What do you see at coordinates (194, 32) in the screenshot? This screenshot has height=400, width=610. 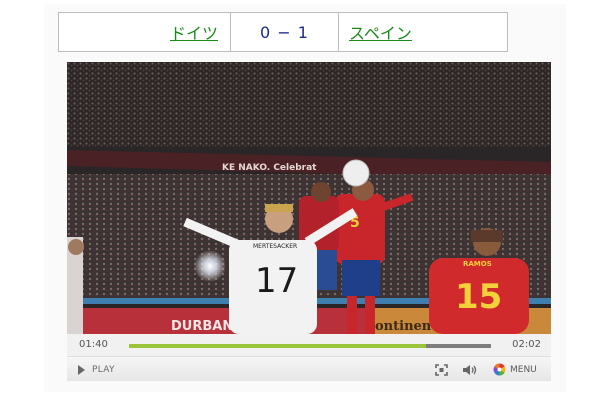 I see `home-team-link: ドイツ` at bounding box center [194, 32].